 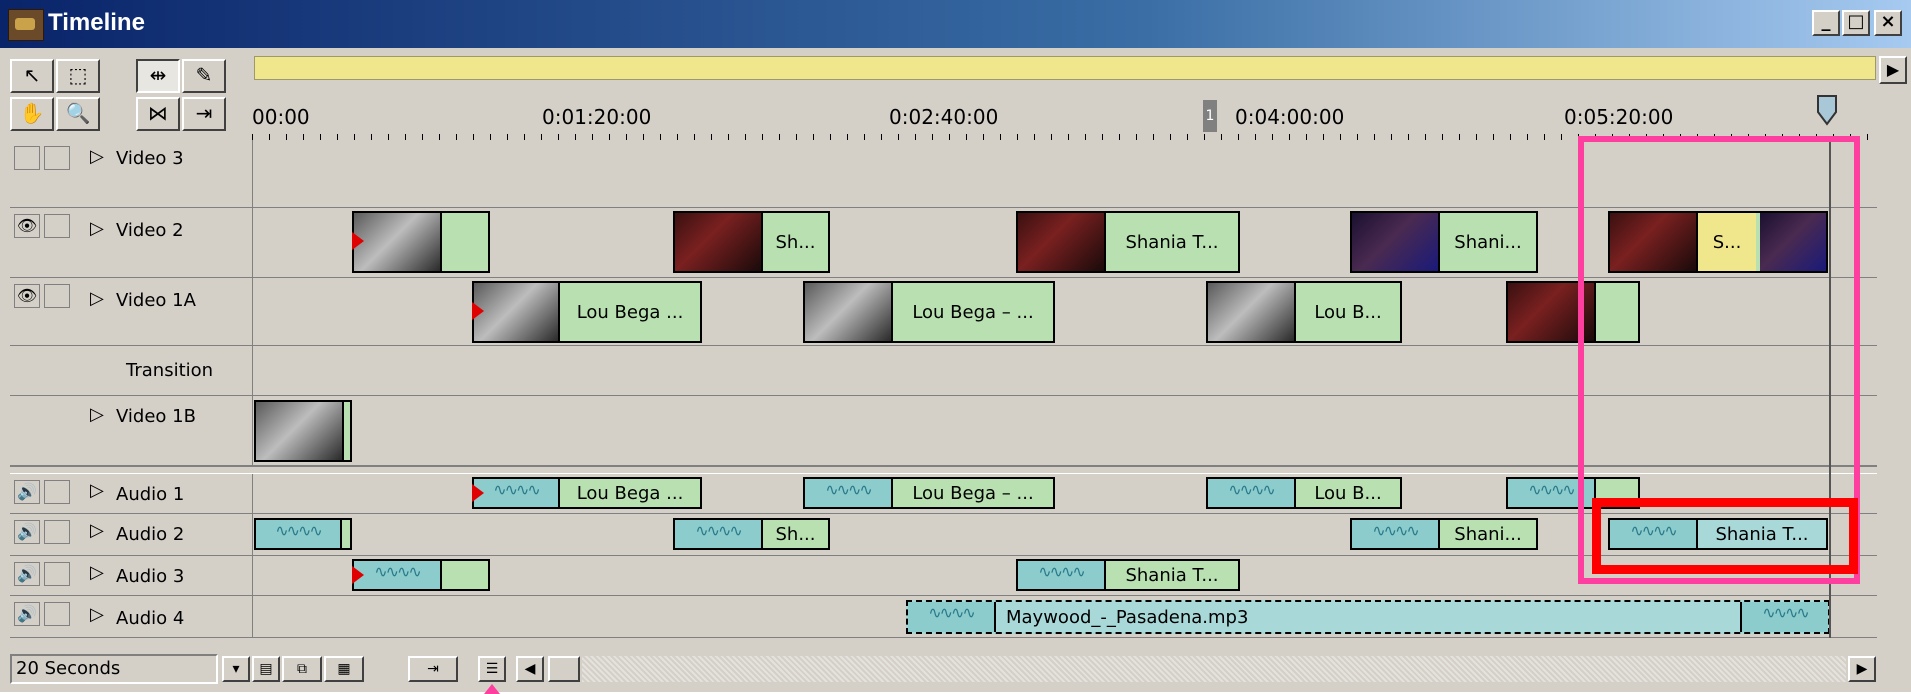 What do you see at coordinates (344, 669) in the screenshot?
I see `filmstrip-icon: ▦` at bounding box center [344, 669].